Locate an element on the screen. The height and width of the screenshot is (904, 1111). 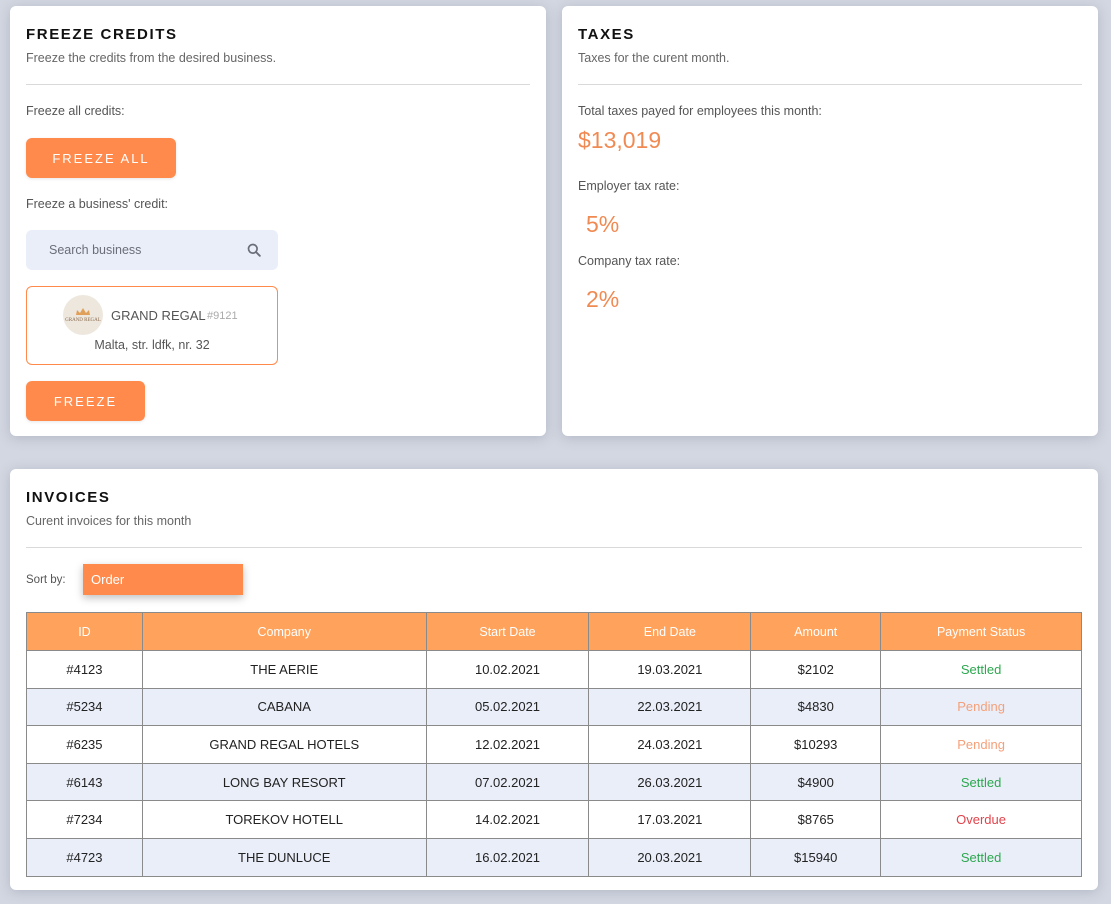
freeze-button: FREEZE is located at coordinates (85, 401).